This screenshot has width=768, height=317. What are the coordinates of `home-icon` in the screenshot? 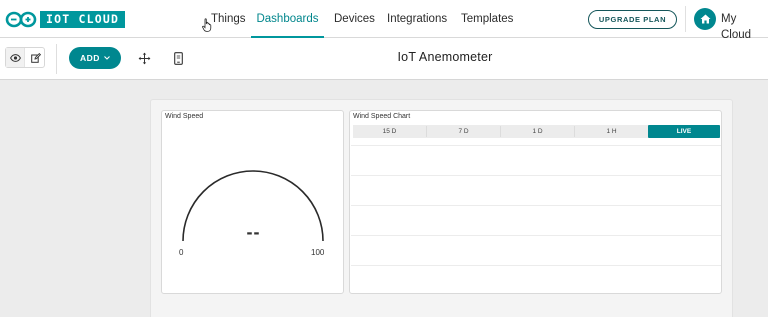 It's located at (705, 19).